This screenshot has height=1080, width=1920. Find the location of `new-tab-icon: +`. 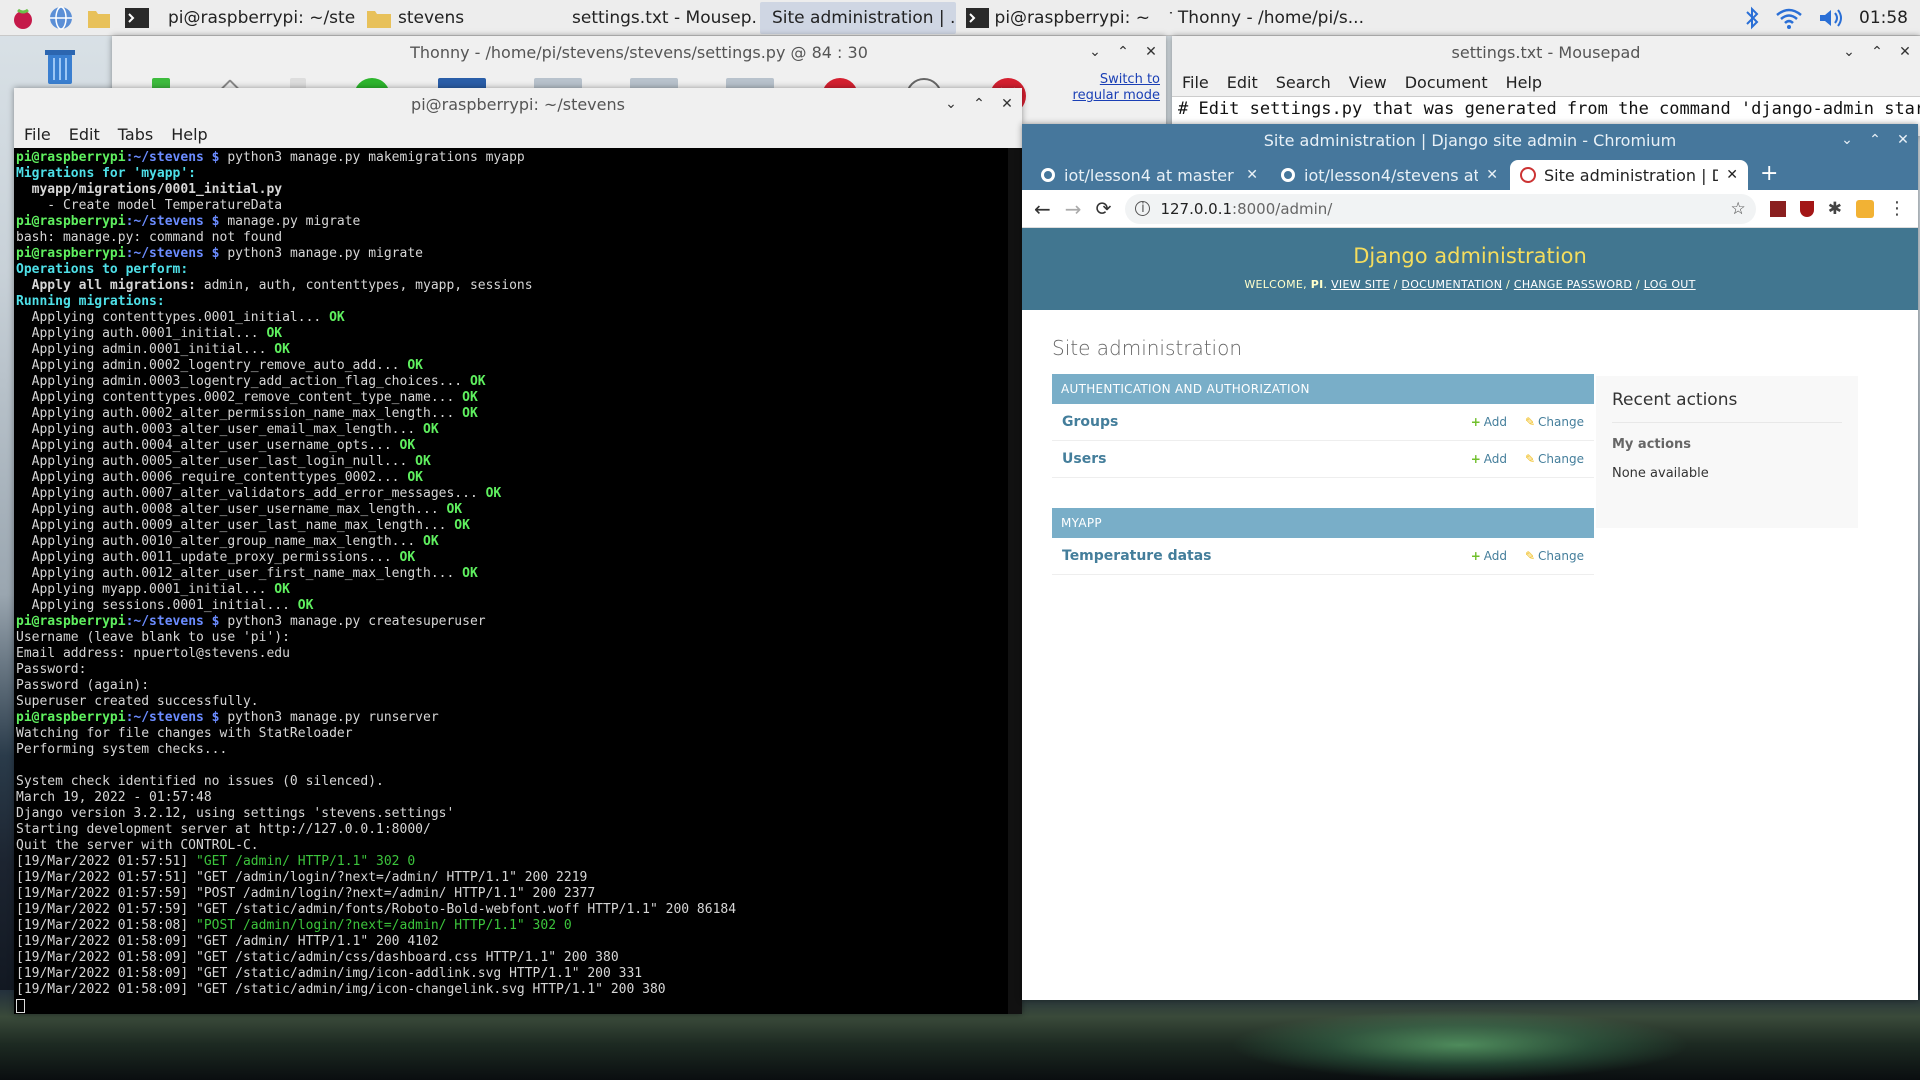

new-tab-icon: + is located at coordinates (1769, 173).